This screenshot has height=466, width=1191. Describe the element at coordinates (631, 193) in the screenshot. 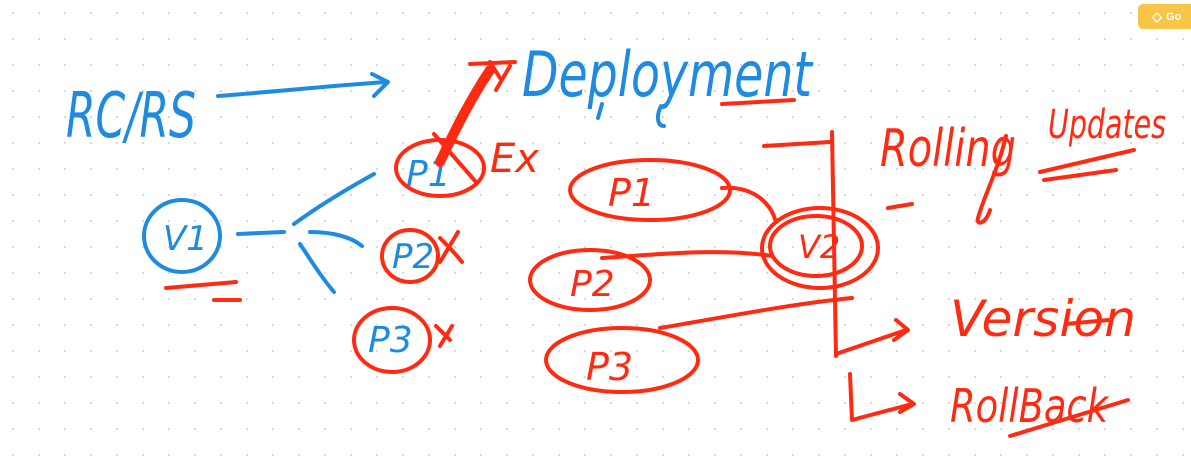

I see `red-pod-p1: P1` at that location.